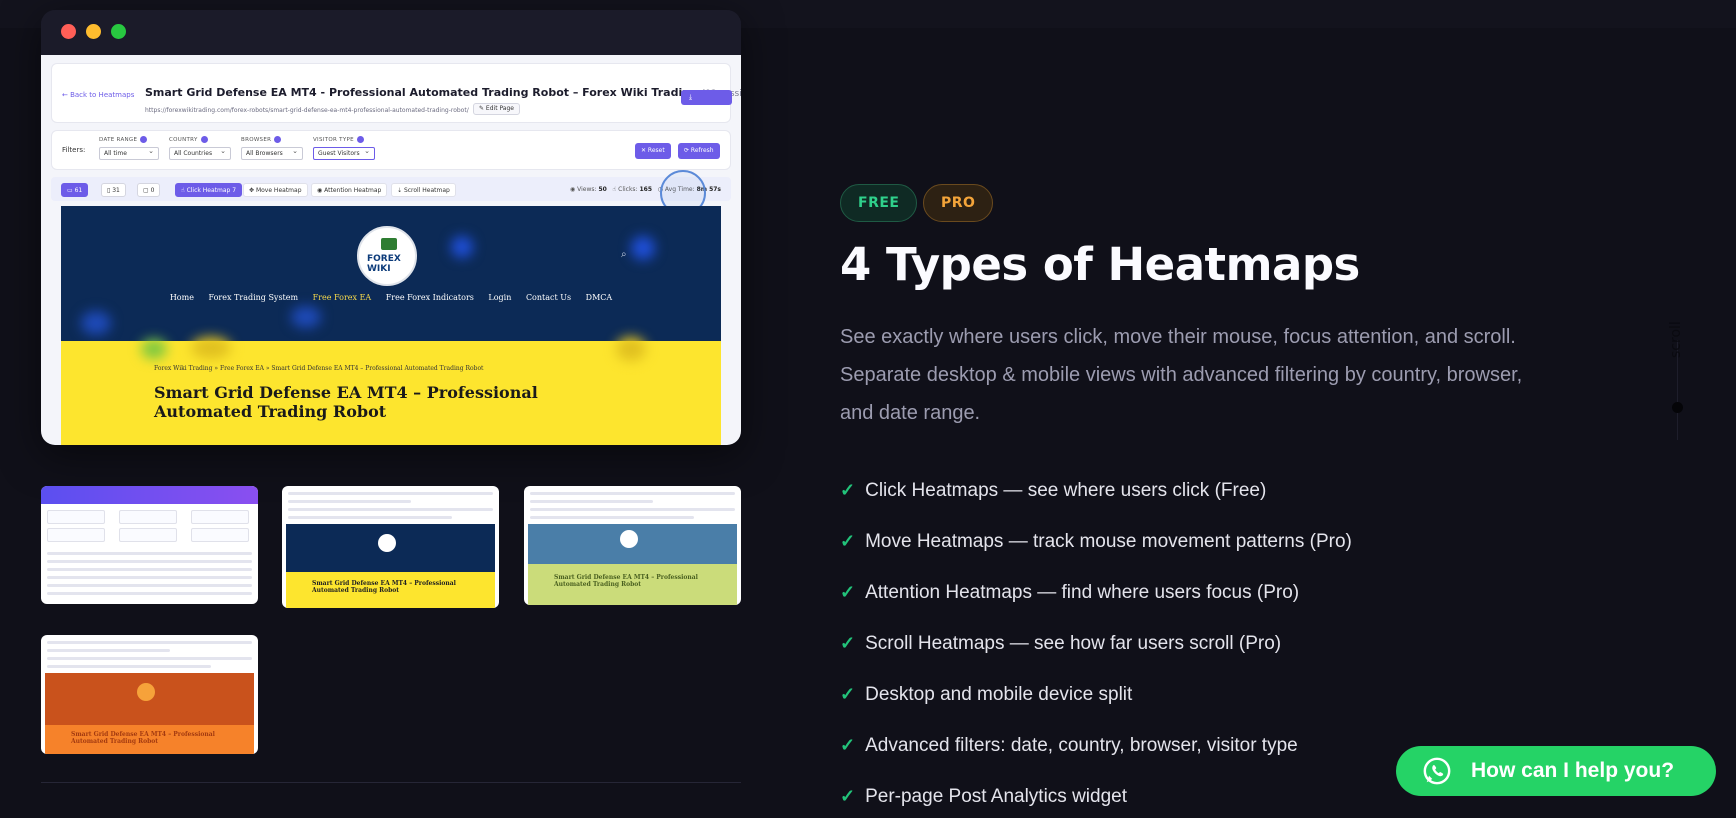  I want to click on scroll-dot-icon, so click(1677, 407).